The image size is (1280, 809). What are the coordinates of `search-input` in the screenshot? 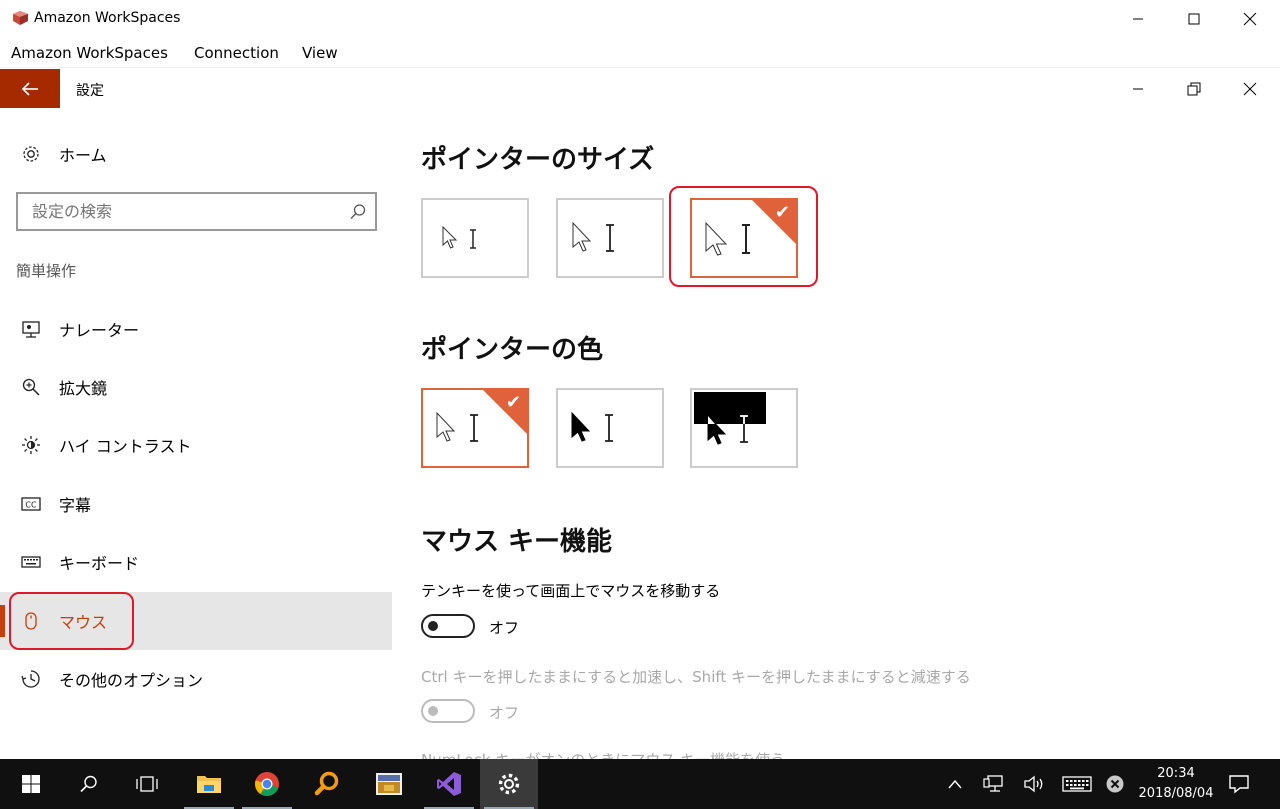 It's located at (168, 211).